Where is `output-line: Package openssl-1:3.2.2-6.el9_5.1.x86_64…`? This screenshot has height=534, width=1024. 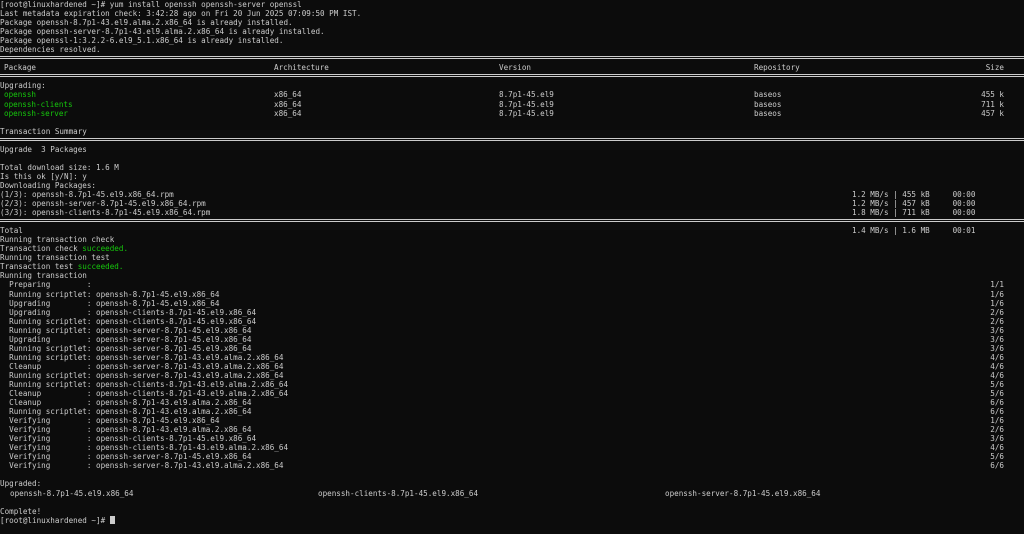
output-line: Package openssl-1:3.2.2-6.el9_5.1.x86_64… is located at coordinates (512, 40).